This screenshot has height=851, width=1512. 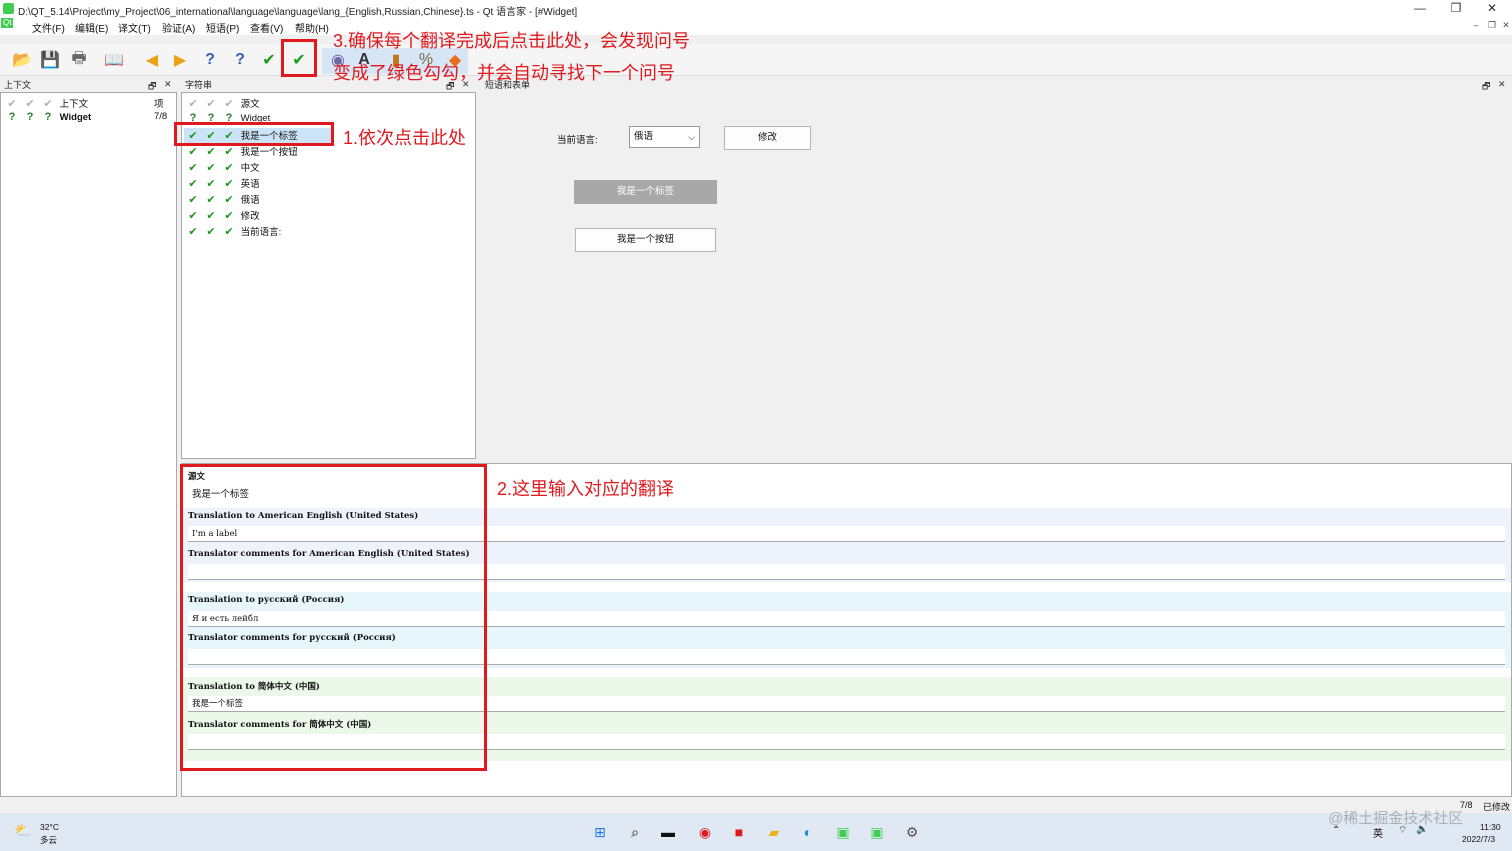 I want to click on strings-header-row: ✔ ✔ ✔ 源文, so click(x=329, y=103).